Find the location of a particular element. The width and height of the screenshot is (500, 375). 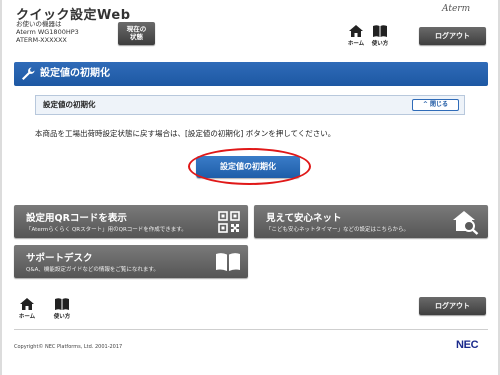

chevron-up-icon: ^ is located at coordinates (425, 104).